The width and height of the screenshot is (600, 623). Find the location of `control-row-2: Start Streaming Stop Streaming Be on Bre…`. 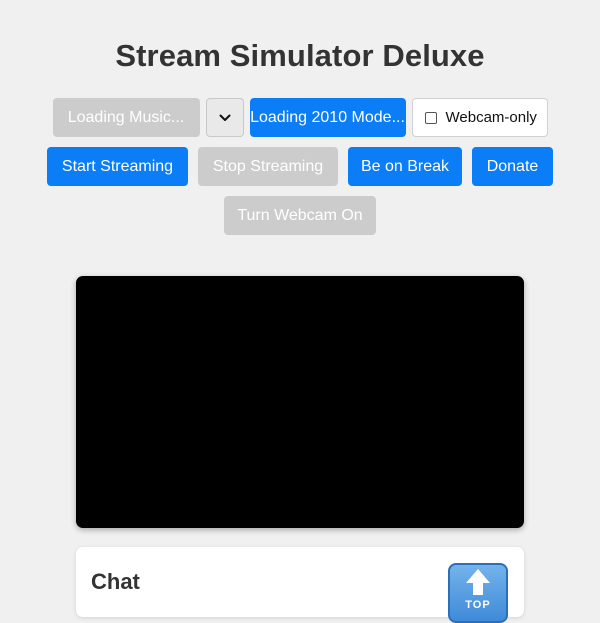

control-row-2: Start Streaming Stop Streaming Be on Bre… is located at coordinates (300, 166).